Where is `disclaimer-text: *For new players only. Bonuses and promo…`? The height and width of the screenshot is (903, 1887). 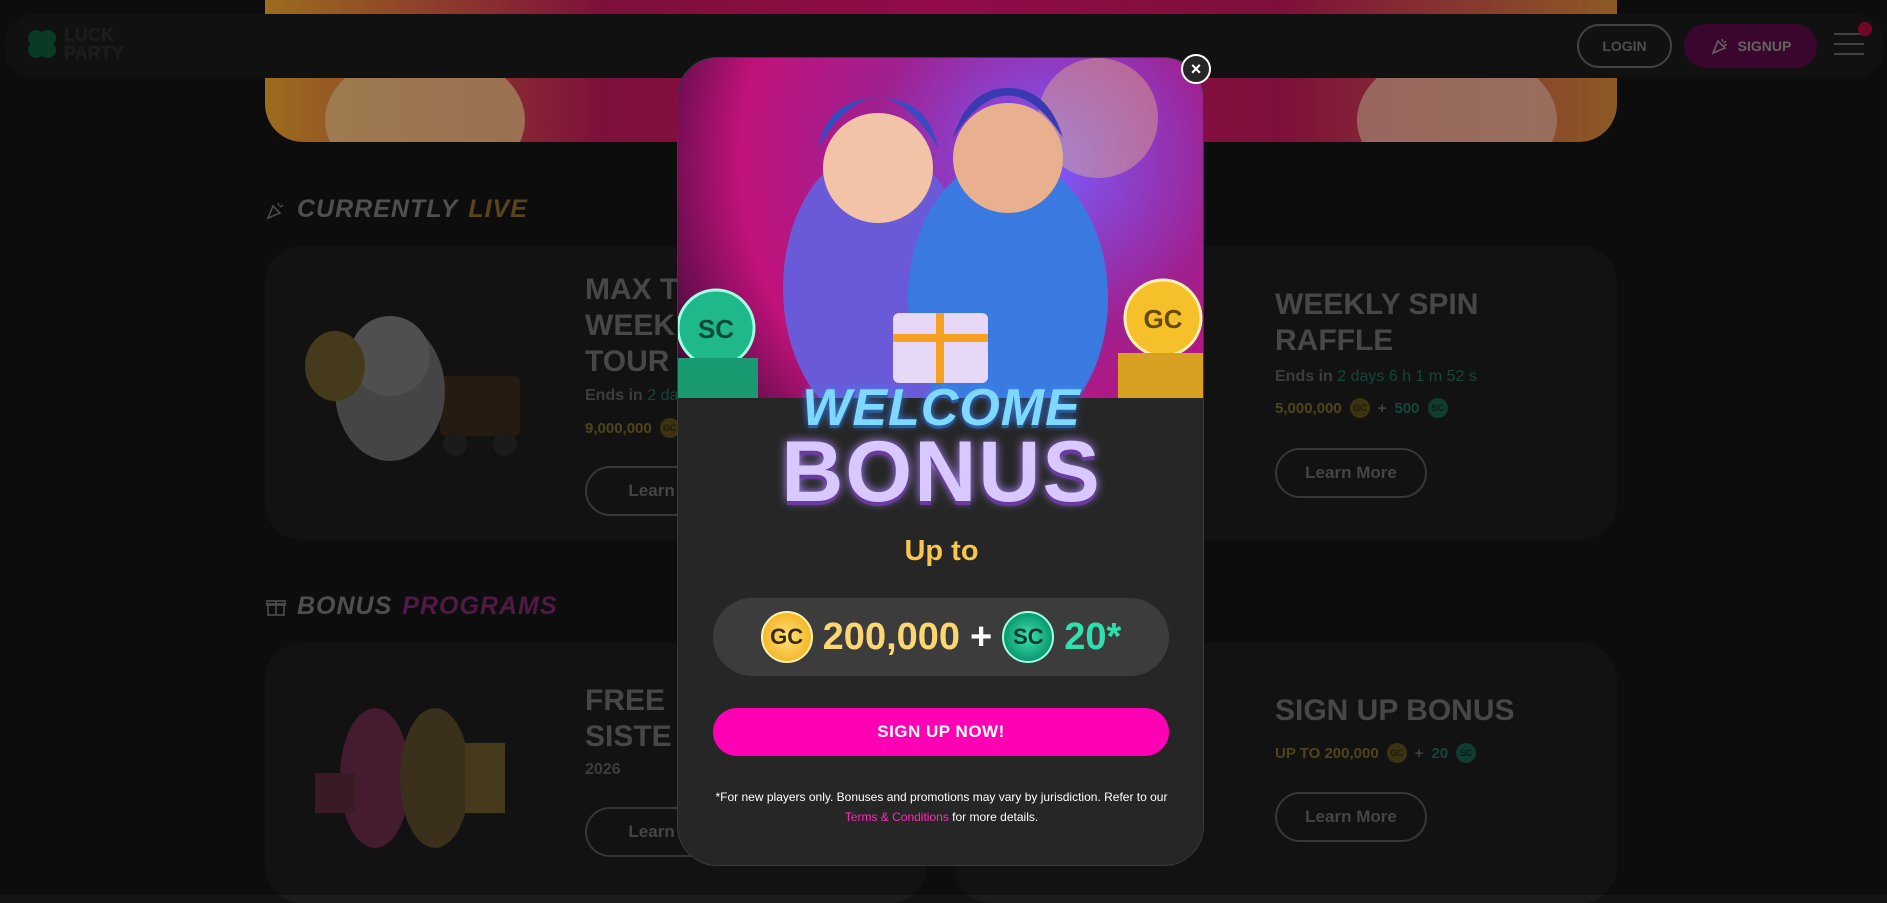 disclaimer-text: *For new players only. Bonuses and promo… is located at coordinates (941, 807).